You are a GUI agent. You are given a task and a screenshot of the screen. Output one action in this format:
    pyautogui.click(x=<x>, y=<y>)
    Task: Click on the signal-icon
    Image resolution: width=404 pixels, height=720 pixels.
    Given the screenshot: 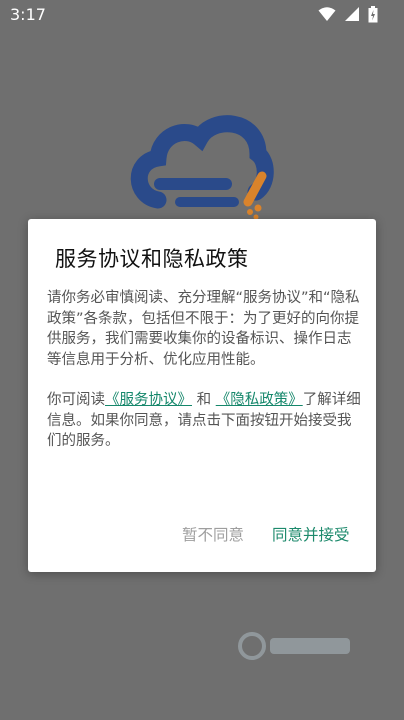 What is the action you would take?
    pyautogui.click(x=351, y=14)
    